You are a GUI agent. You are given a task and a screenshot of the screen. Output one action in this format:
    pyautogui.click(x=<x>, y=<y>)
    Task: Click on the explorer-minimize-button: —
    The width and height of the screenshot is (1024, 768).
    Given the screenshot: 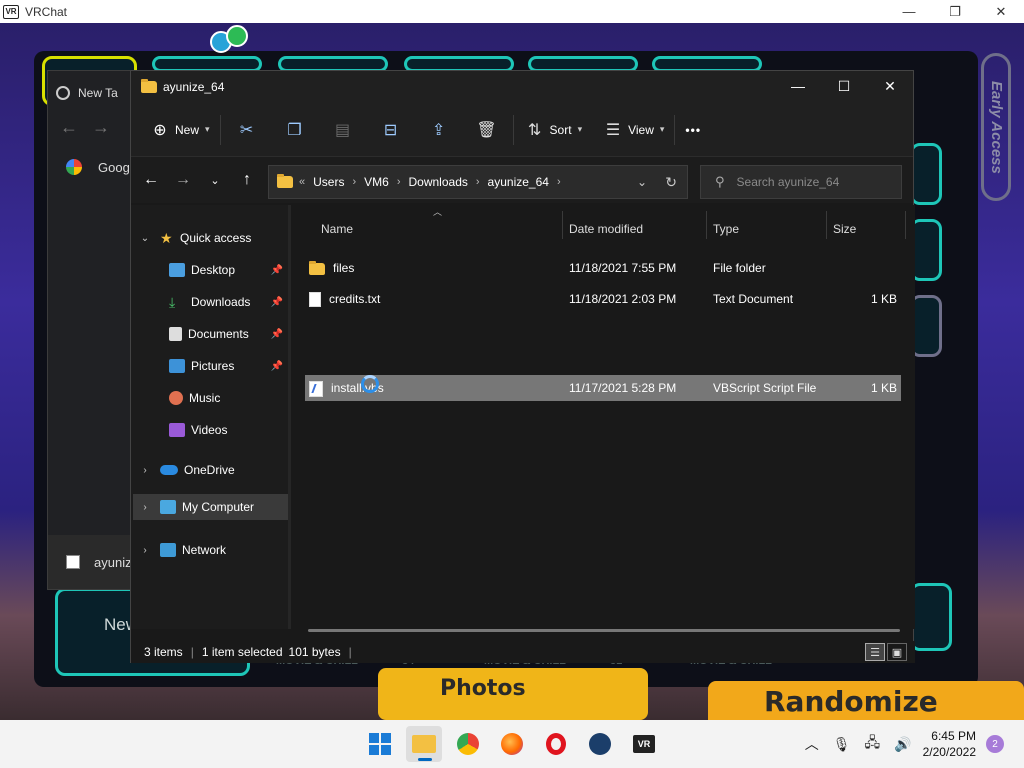 What is the action you would take?
    pyautogui.click(x=798, y=87)
    